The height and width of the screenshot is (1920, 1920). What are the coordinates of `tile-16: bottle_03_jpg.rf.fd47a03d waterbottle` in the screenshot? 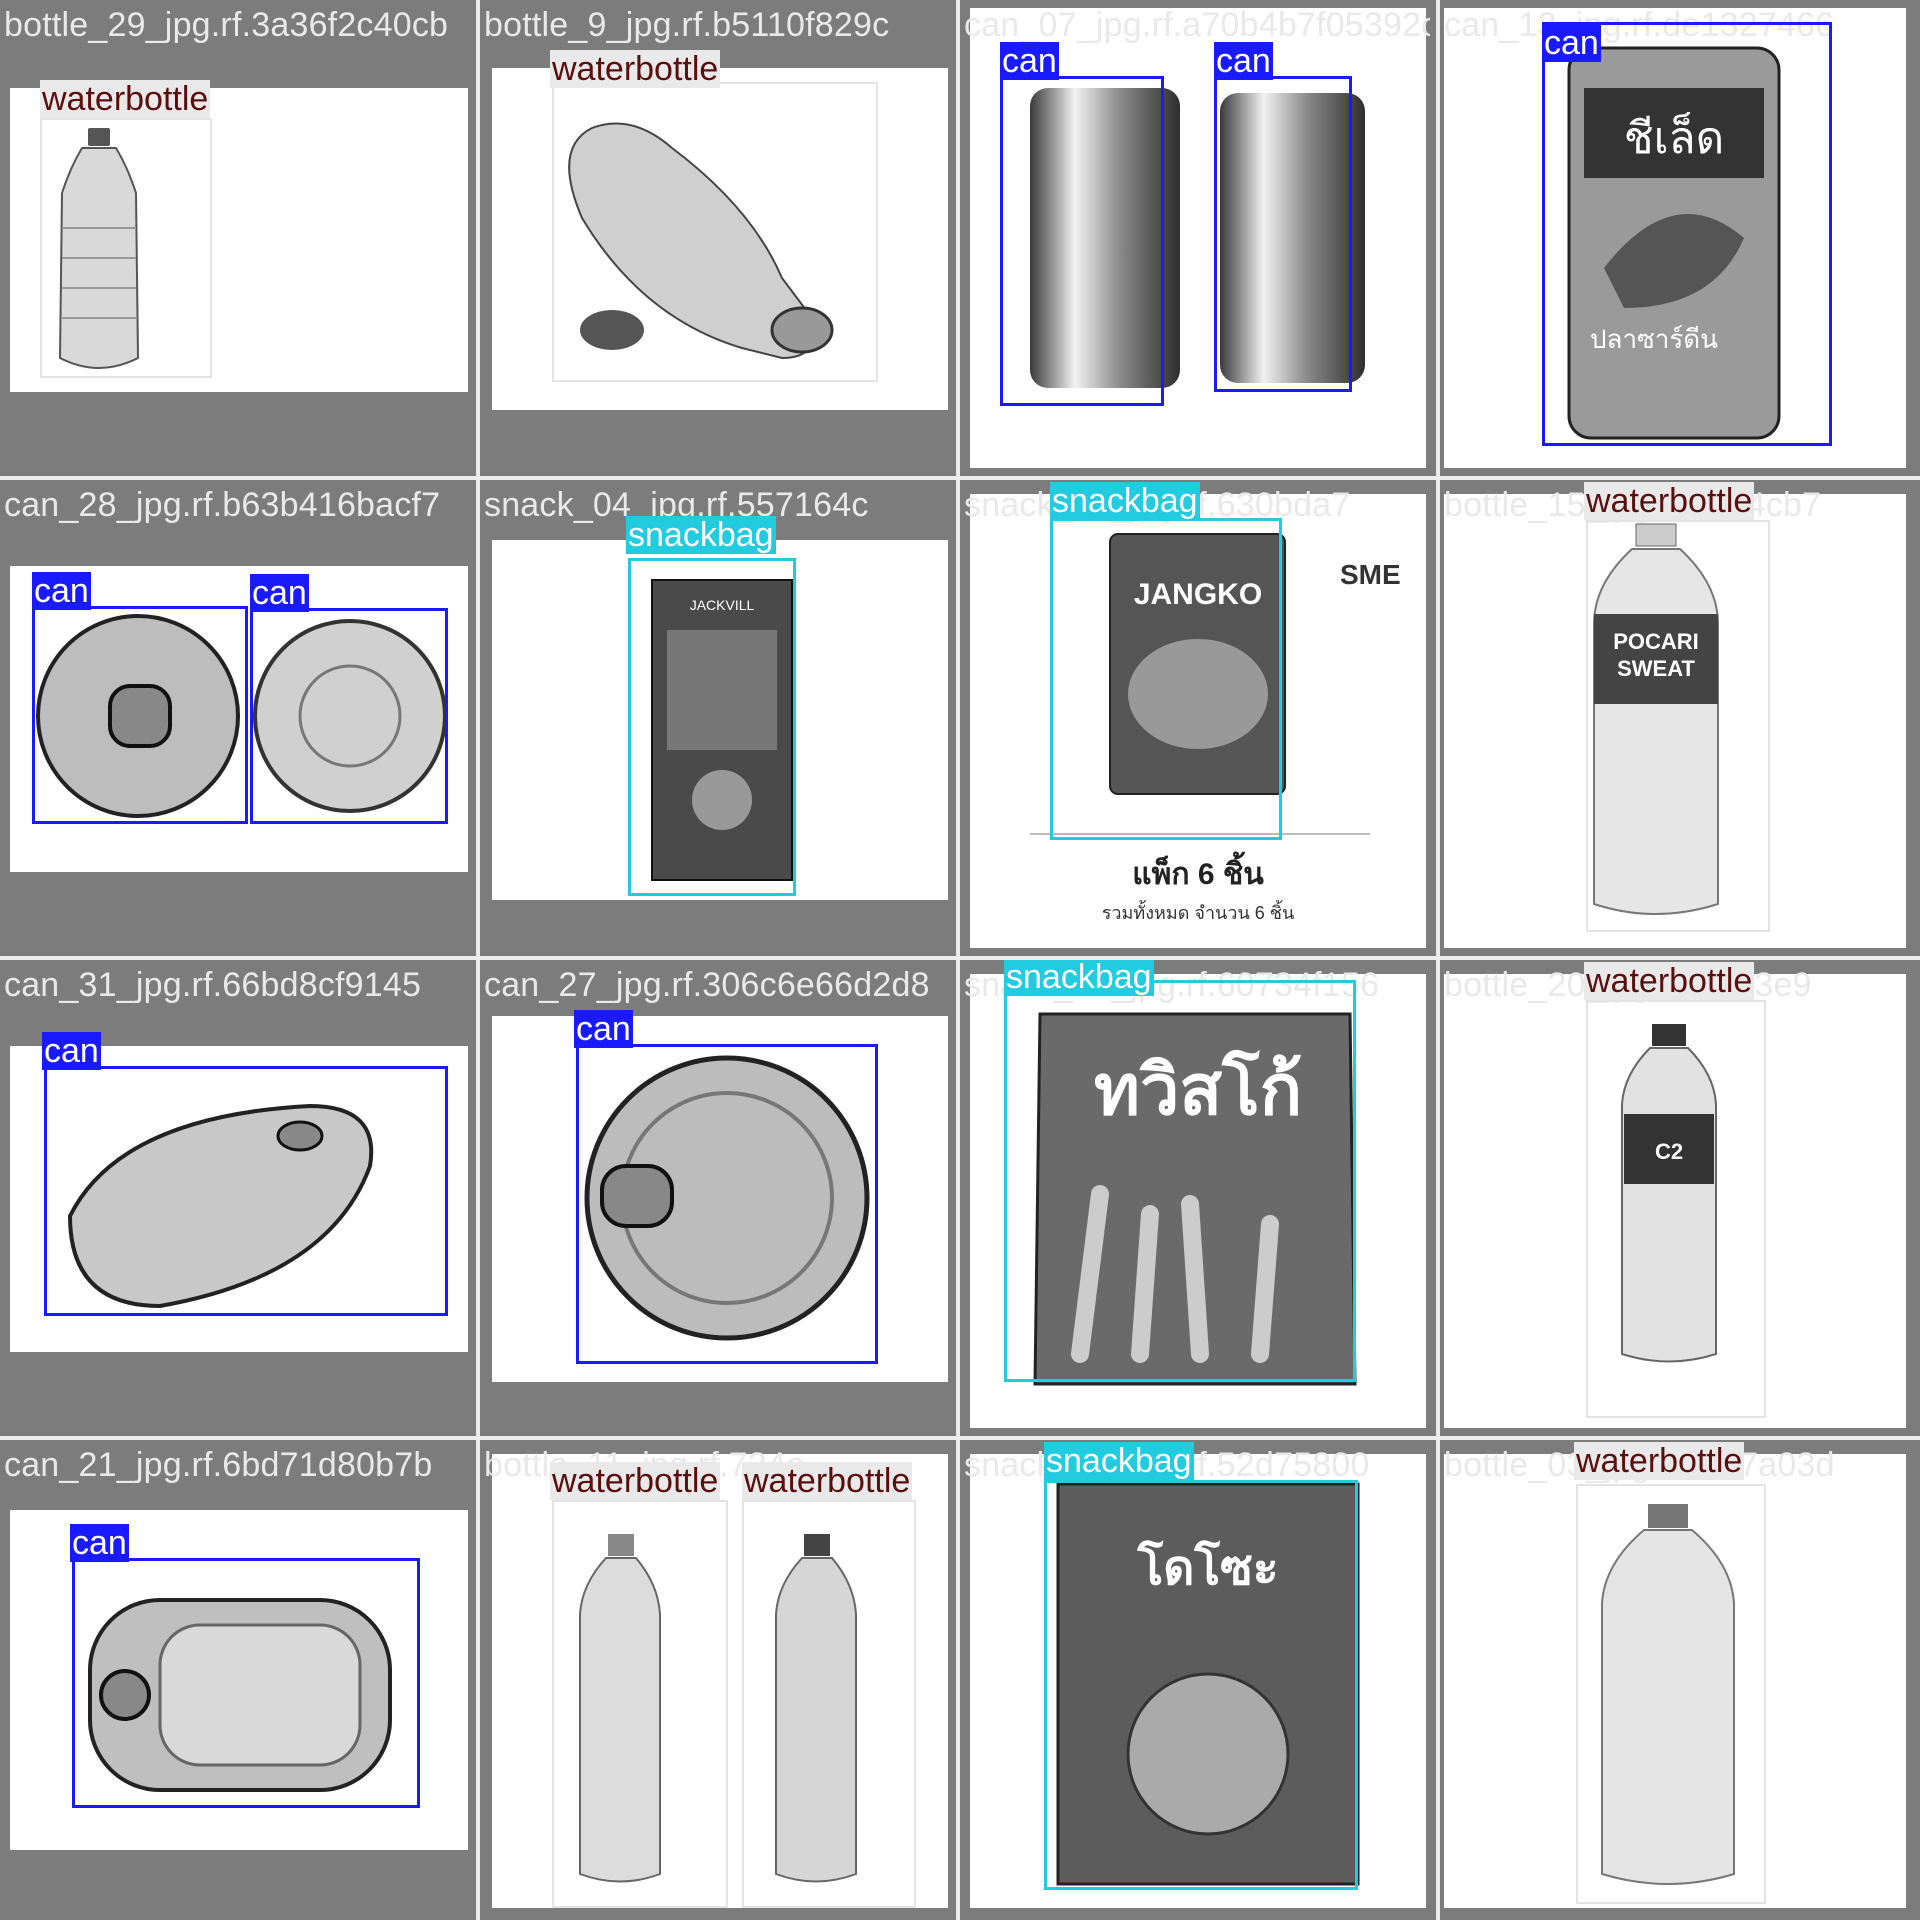 It's located at (1675, 1675).